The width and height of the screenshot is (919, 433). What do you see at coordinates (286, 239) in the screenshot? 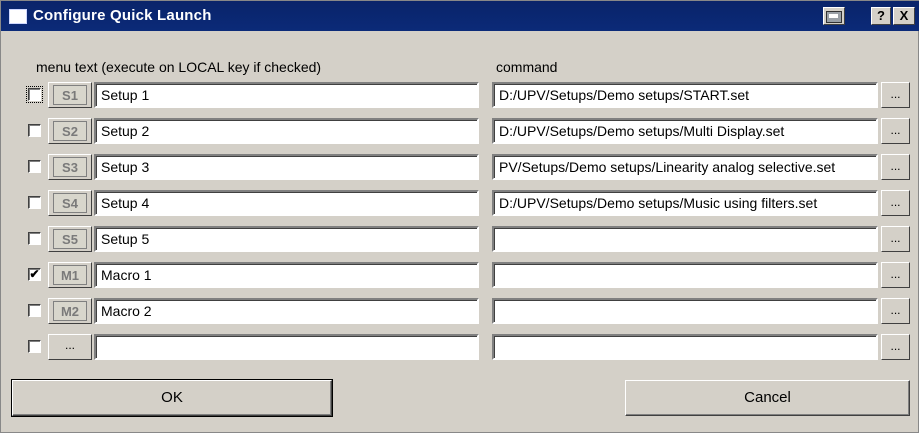
I see `menu-text-field: Setup 5` at bounding box center [286, 239].